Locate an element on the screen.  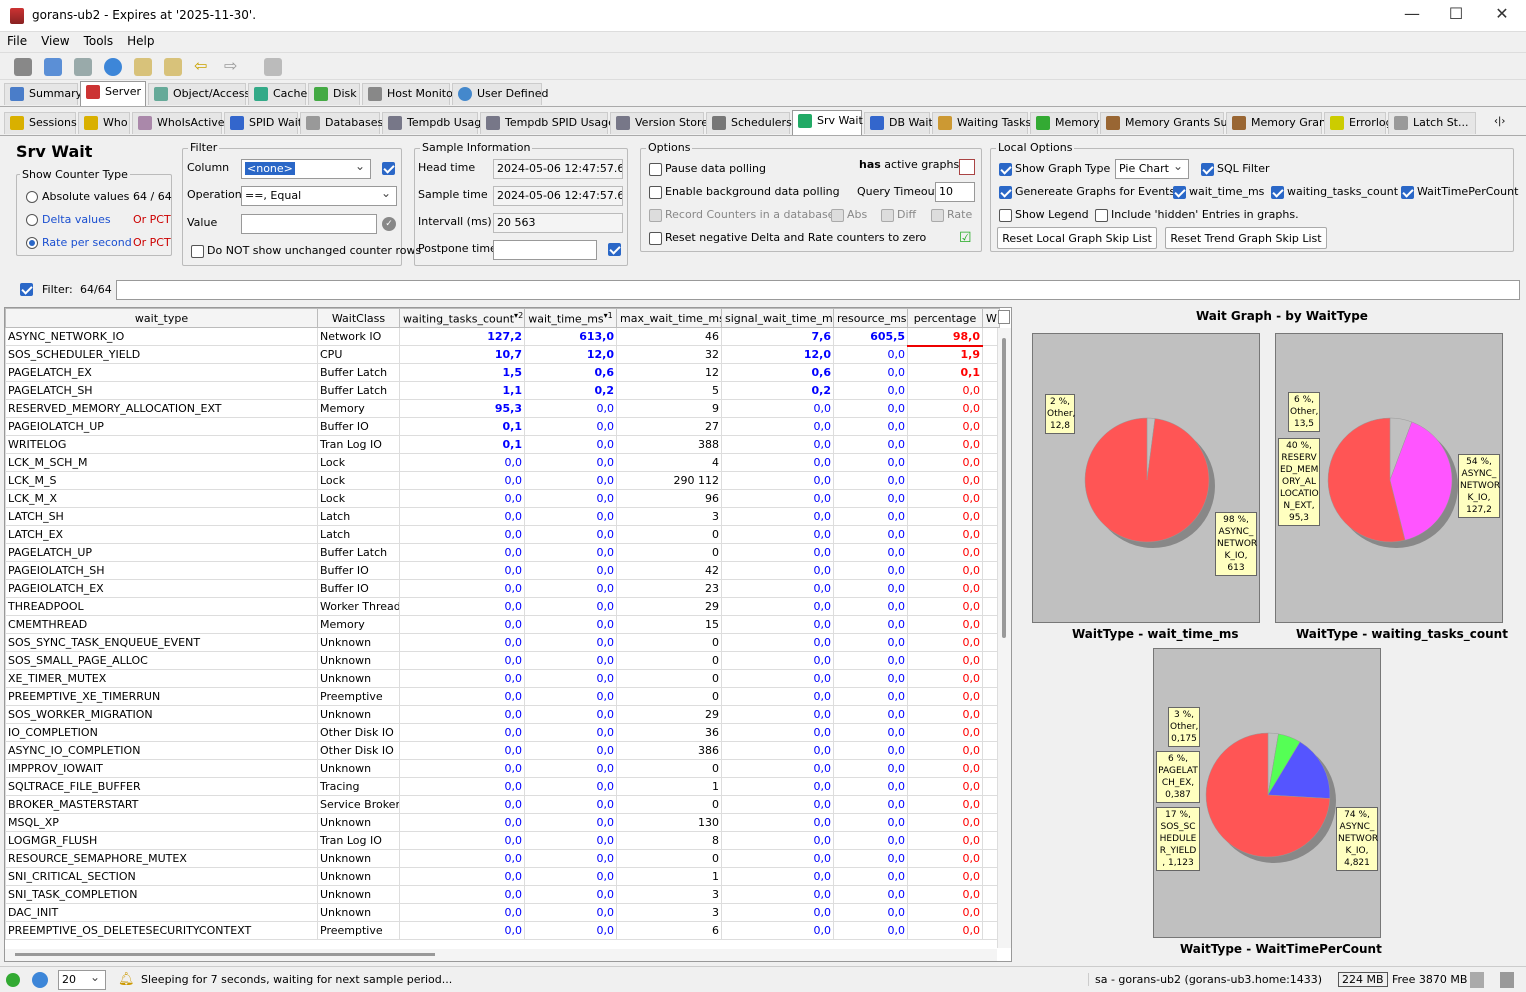
filter-value-input is located at coordinates (309, 224).